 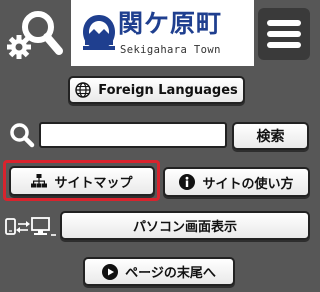 What do you see at coordinates (93, 183) in the screenshot?
I see `sitemap-label: サイトマップ` at bounding box center [93, 183].